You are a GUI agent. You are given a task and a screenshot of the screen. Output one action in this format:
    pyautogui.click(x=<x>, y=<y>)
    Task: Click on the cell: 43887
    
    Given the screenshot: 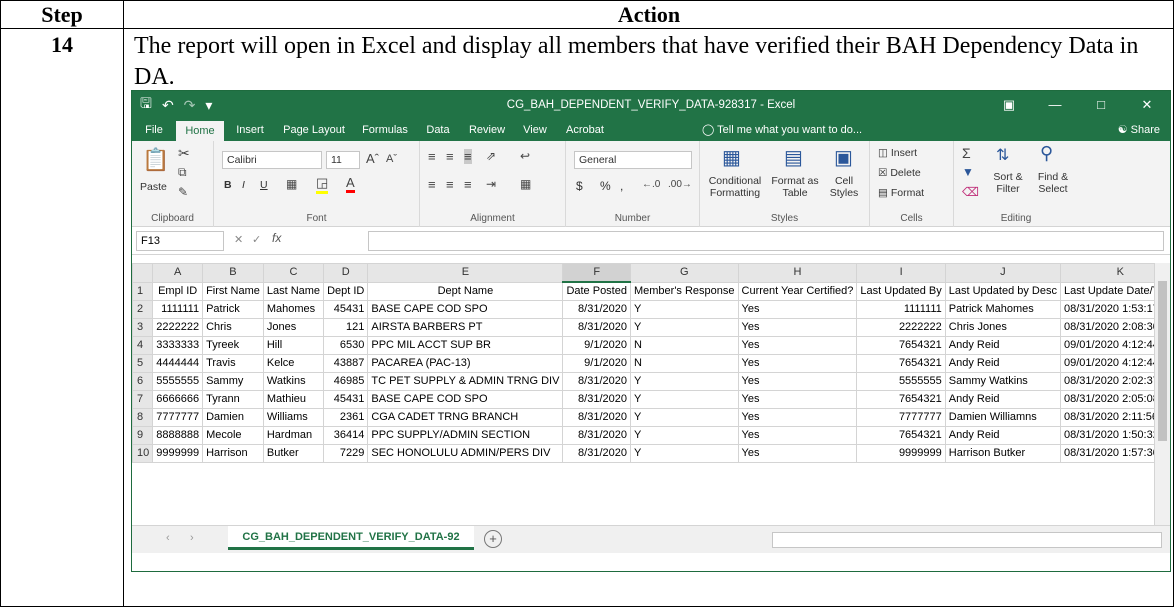 What is the action you would take?
    pyautogui.click(x=346, y=363)
    